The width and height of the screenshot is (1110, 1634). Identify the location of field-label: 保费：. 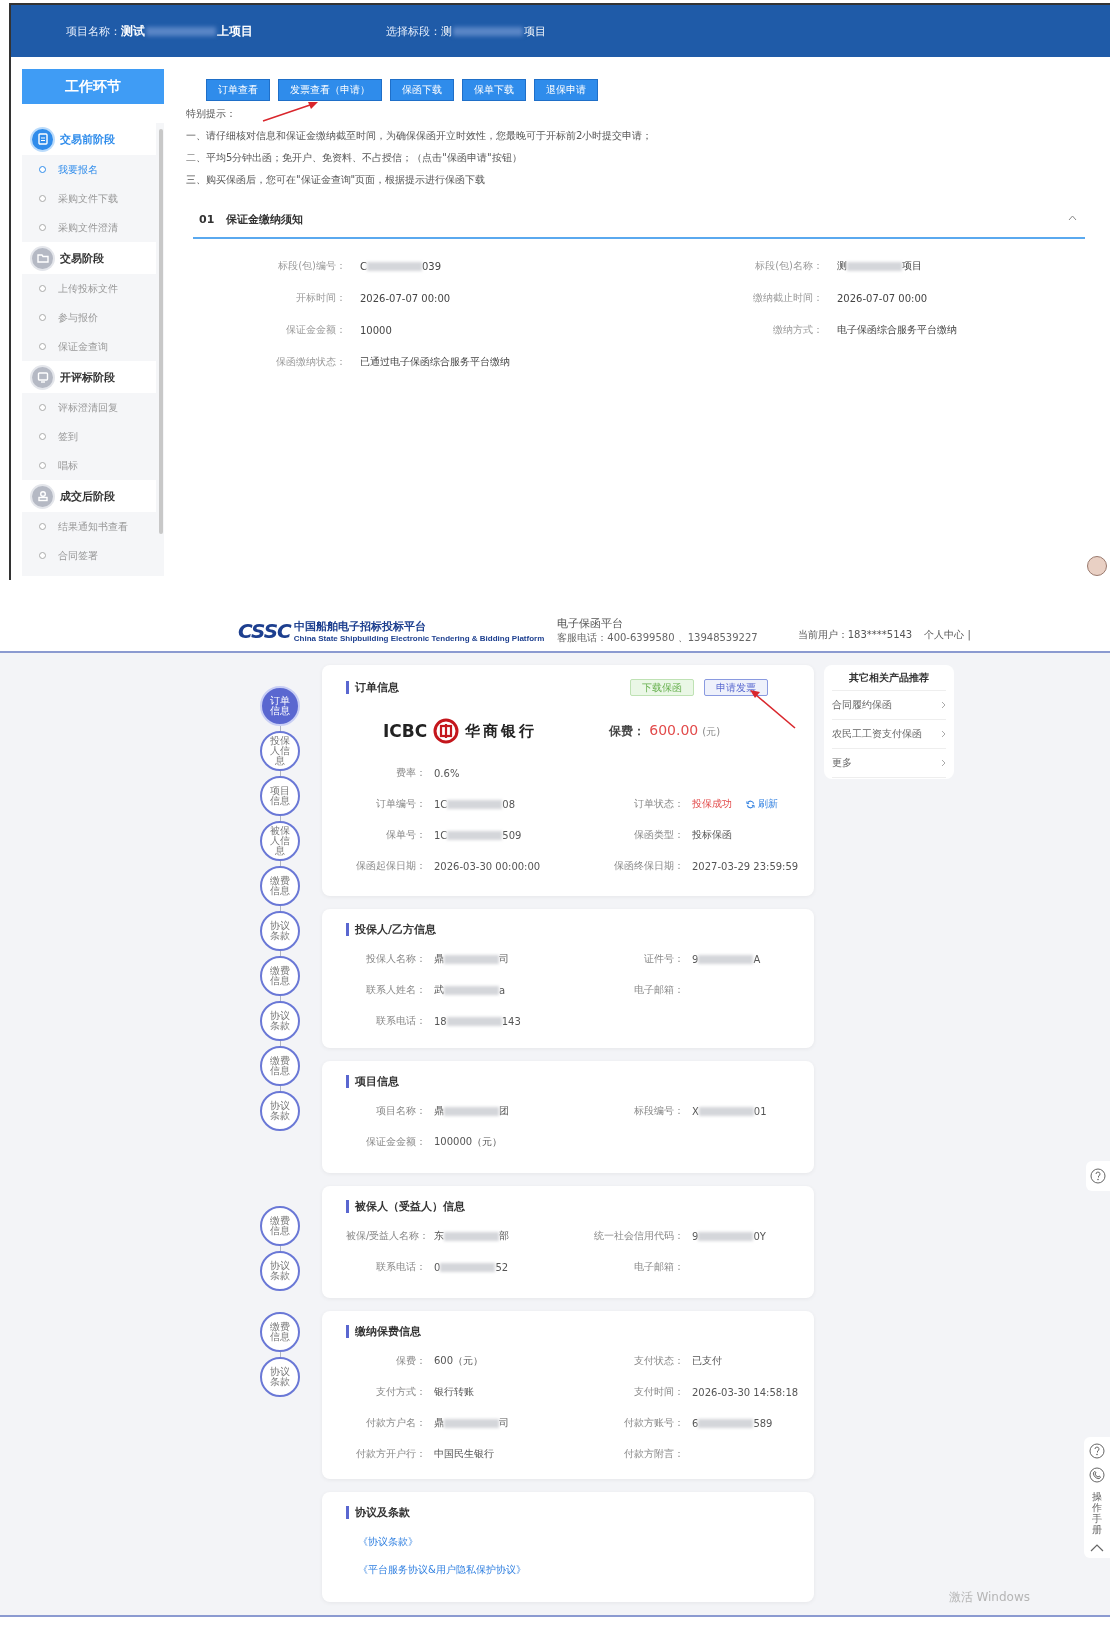
(410, 1361).